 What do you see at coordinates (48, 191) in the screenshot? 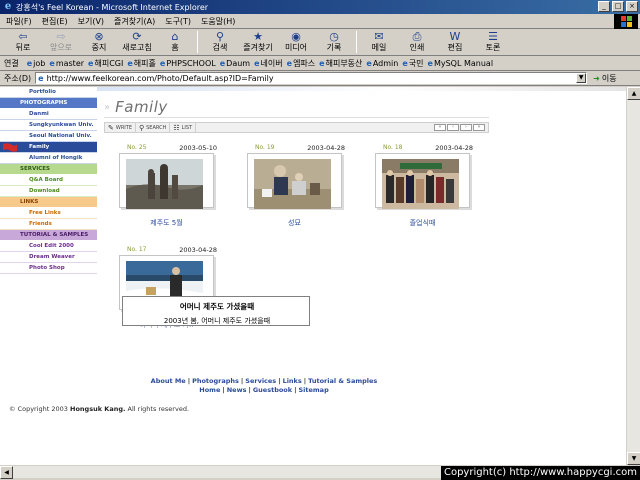
I see `sidebar-item: Download` at bounding box center [48, 191].